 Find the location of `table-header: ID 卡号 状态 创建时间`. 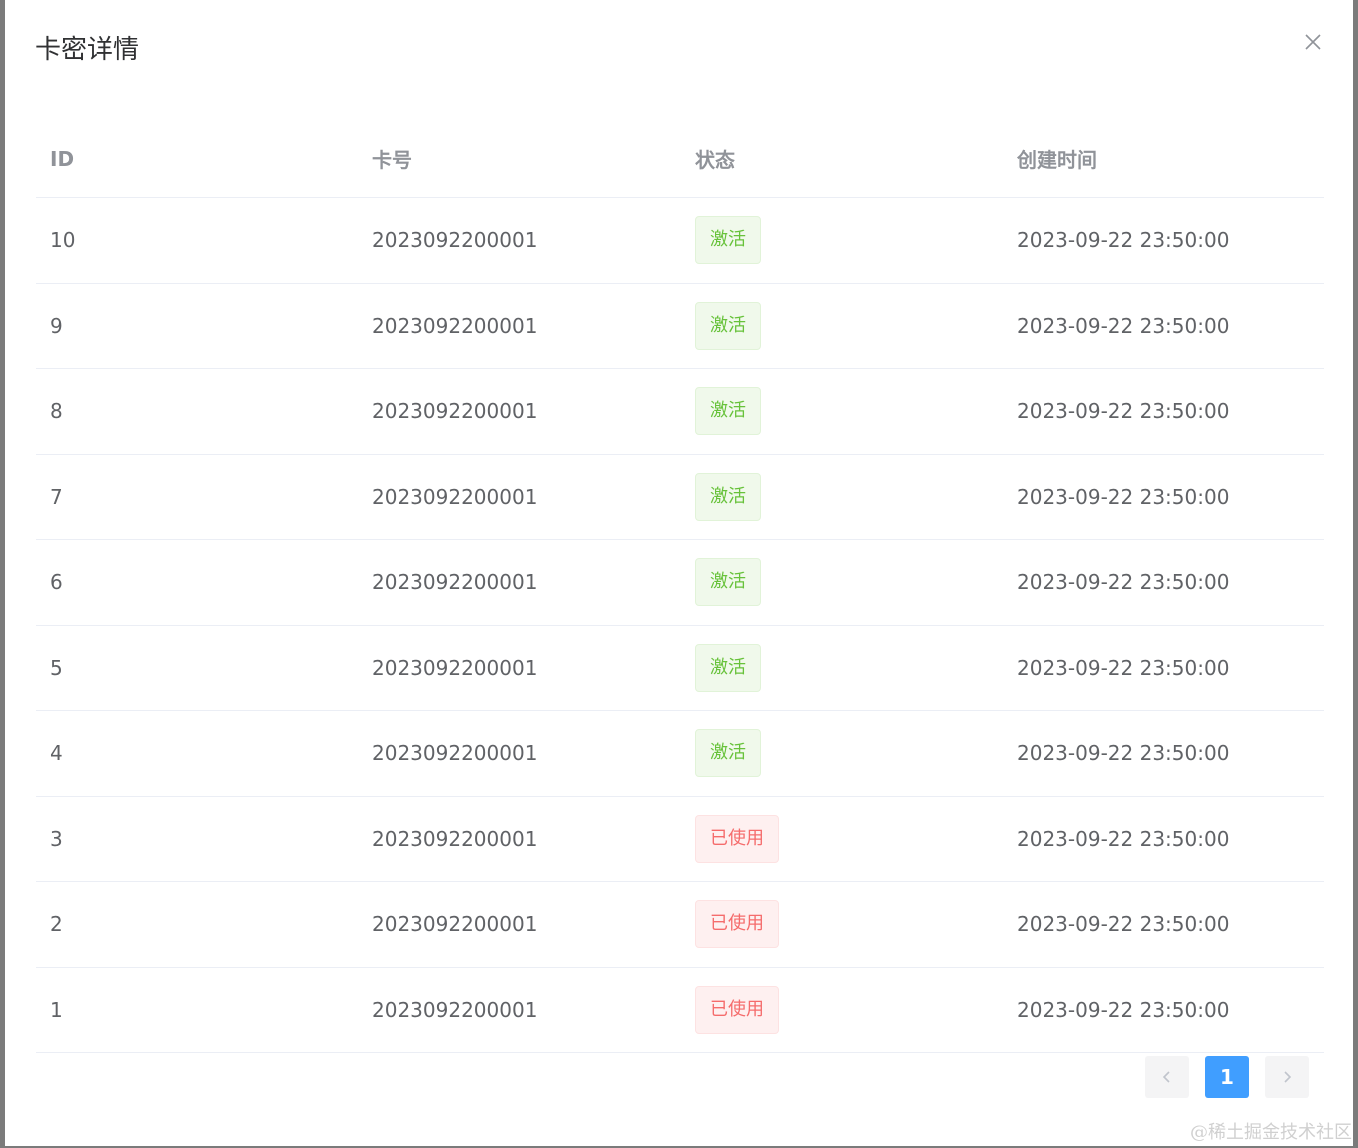

table-header: ID 卡号 状态 创建时间 is located at coordinates (680, 159).